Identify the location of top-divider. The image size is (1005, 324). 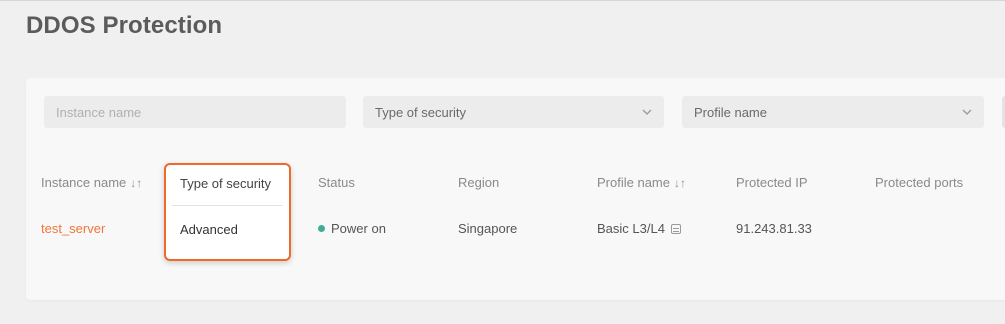
(502, 0).